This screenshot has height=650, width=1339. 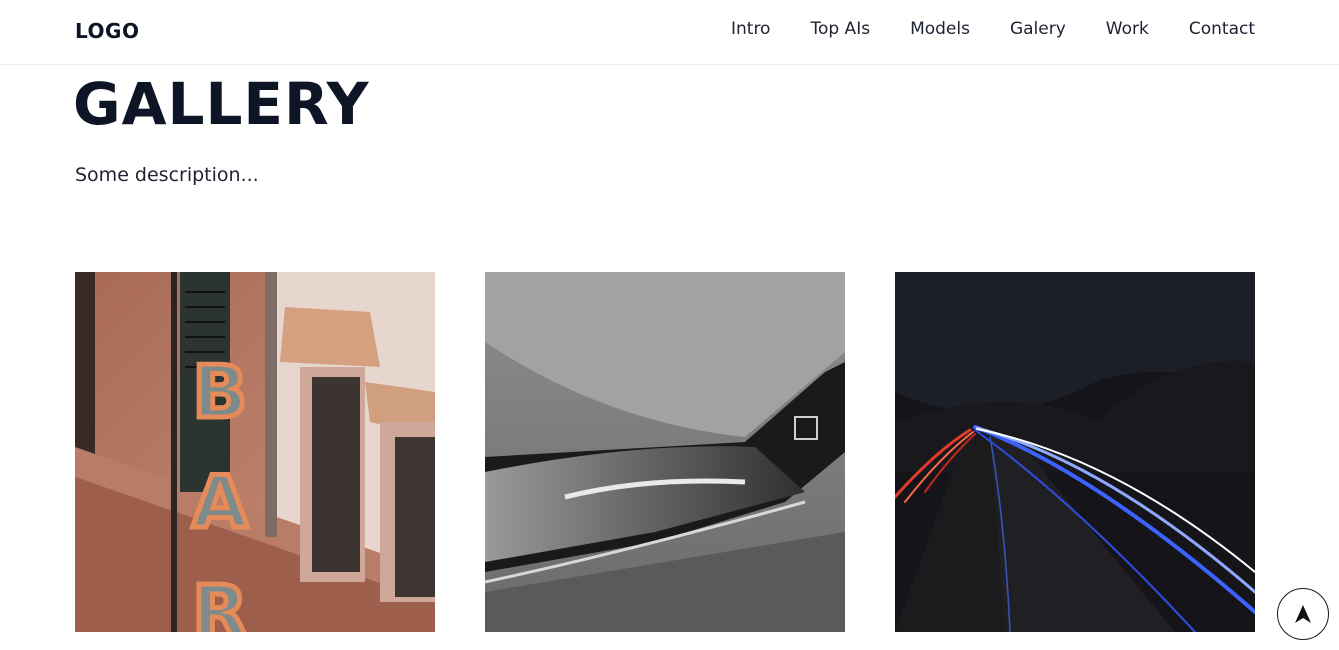 I want to click on gallery-item-bar-sign: B A R, so click(x=255, y=452).